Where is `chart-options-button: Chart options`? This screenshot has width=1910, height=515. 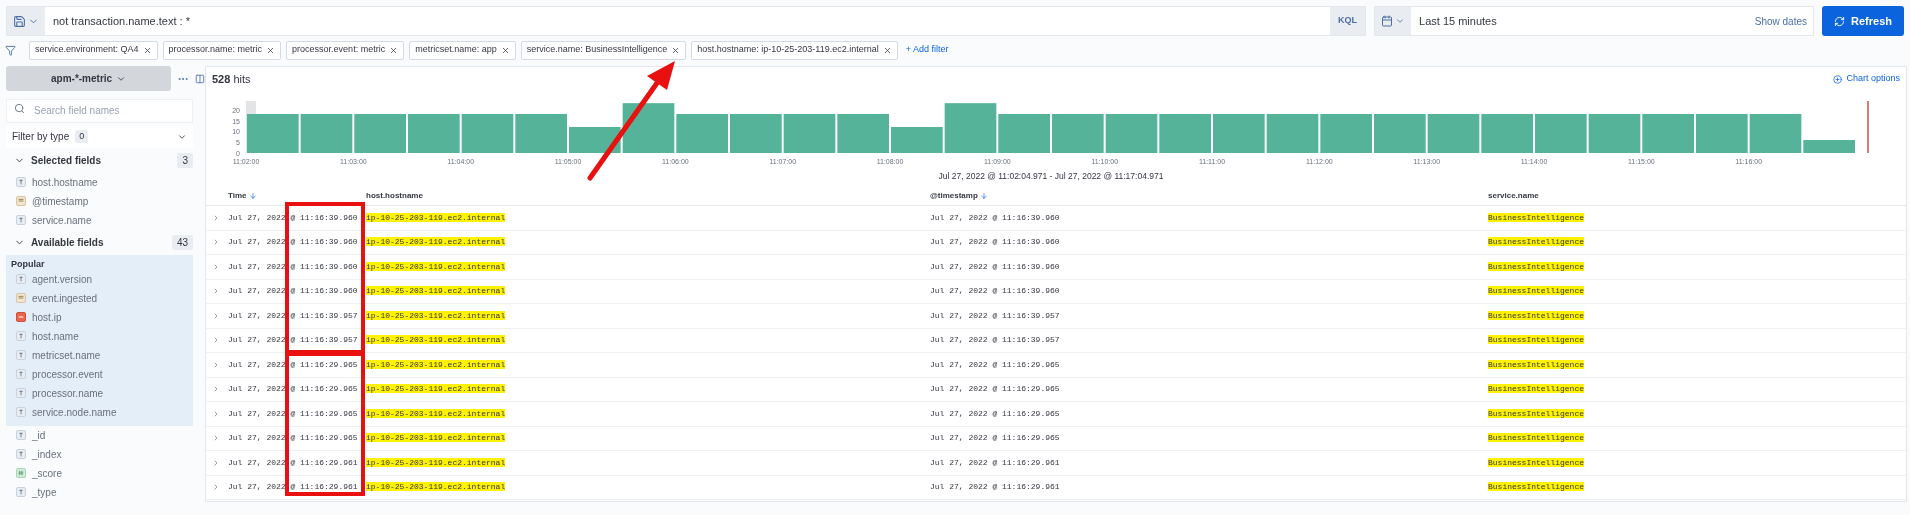
chart-options-button: Chart options is located at coordinates (1866, 79).